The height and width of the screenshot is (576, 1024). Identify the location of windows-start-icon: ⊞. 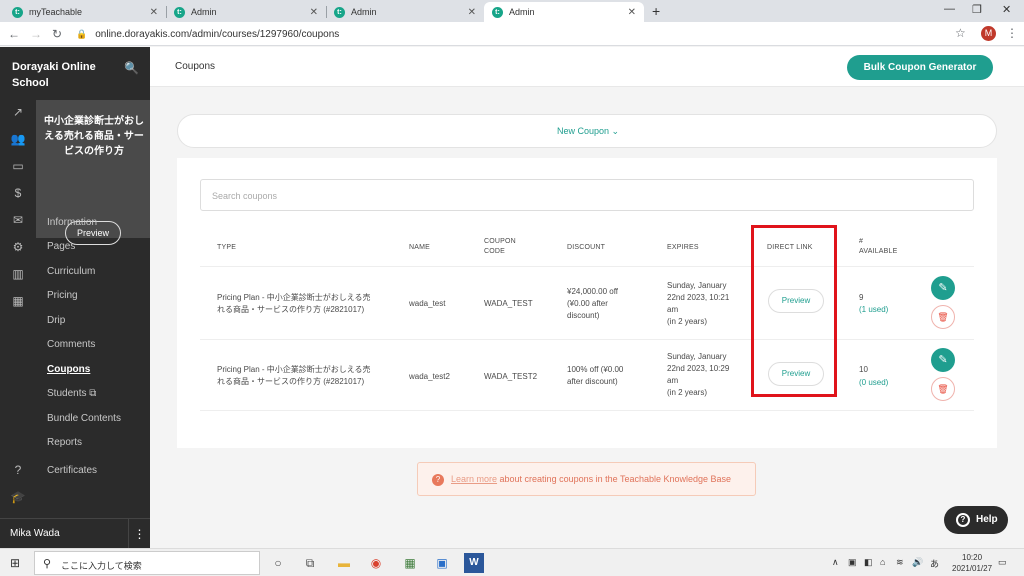
(17, 563).